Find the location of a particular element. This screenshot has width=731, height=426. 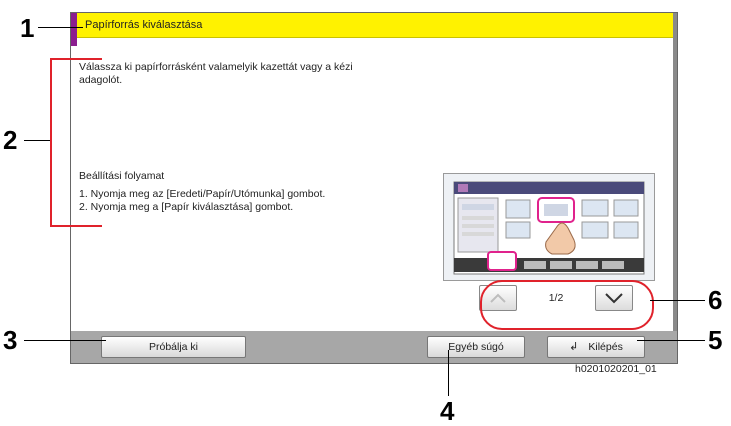

highlight-description is located at coordinates (76, 142).